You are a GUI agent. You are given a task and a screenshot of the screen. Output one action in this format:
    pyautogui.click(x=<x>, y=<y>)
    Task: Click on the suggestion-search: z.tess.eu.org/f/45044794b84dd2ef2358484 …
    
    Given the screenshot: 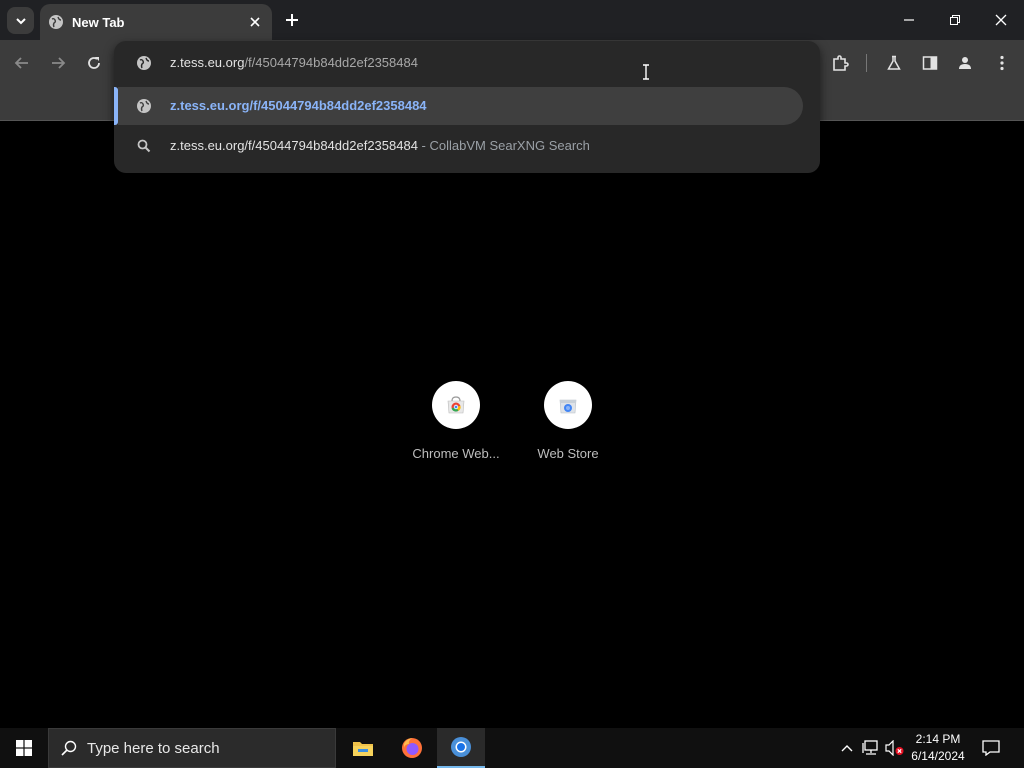 What is the action you would take?
    pyautogui.click(x=467, y=146)
    